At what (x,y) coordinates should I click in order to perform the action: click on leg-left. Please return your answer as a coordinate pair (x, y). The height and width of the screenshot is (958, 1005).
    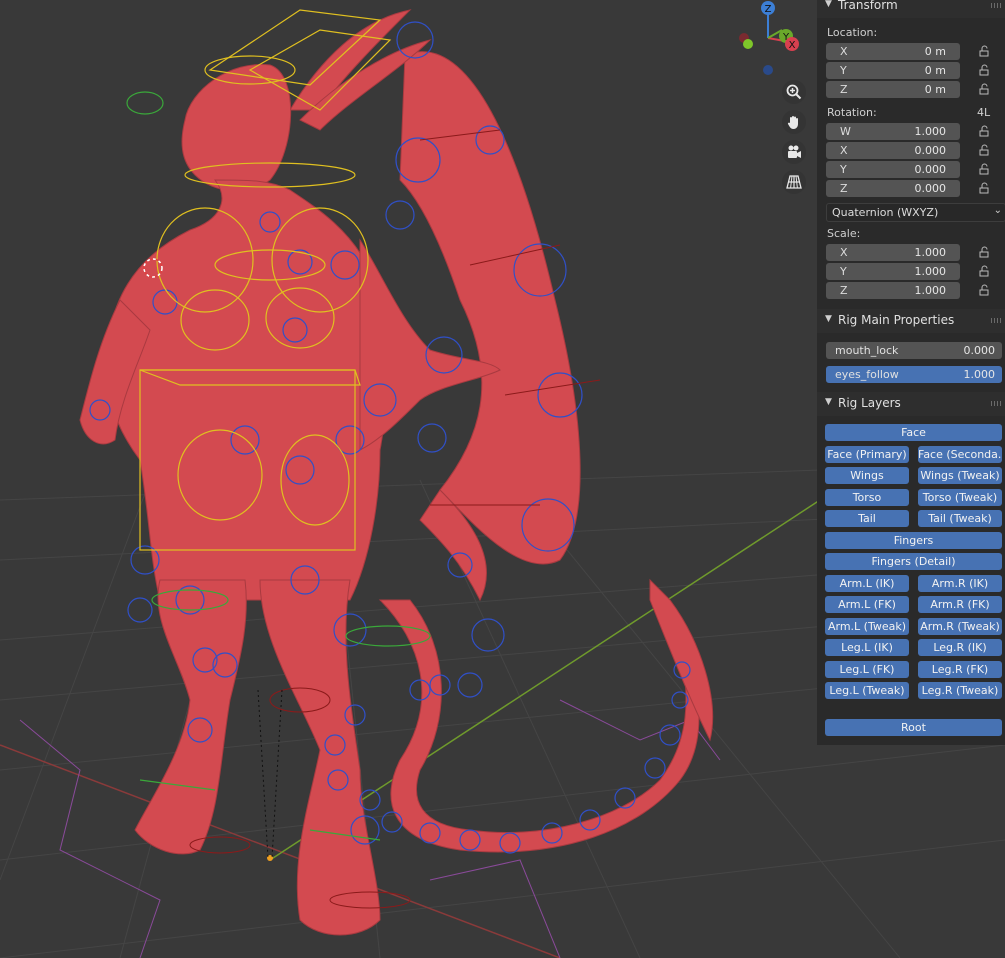
    Looking at the image, I should click on (190, 717).